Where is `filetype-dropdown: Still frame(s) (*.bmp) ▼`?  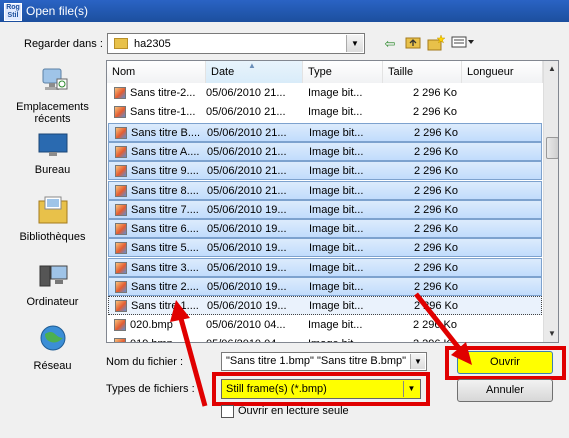 filetype-dropdown: Still frame(s) (*.bmp) ▼ is located at coordinates (321, 389).